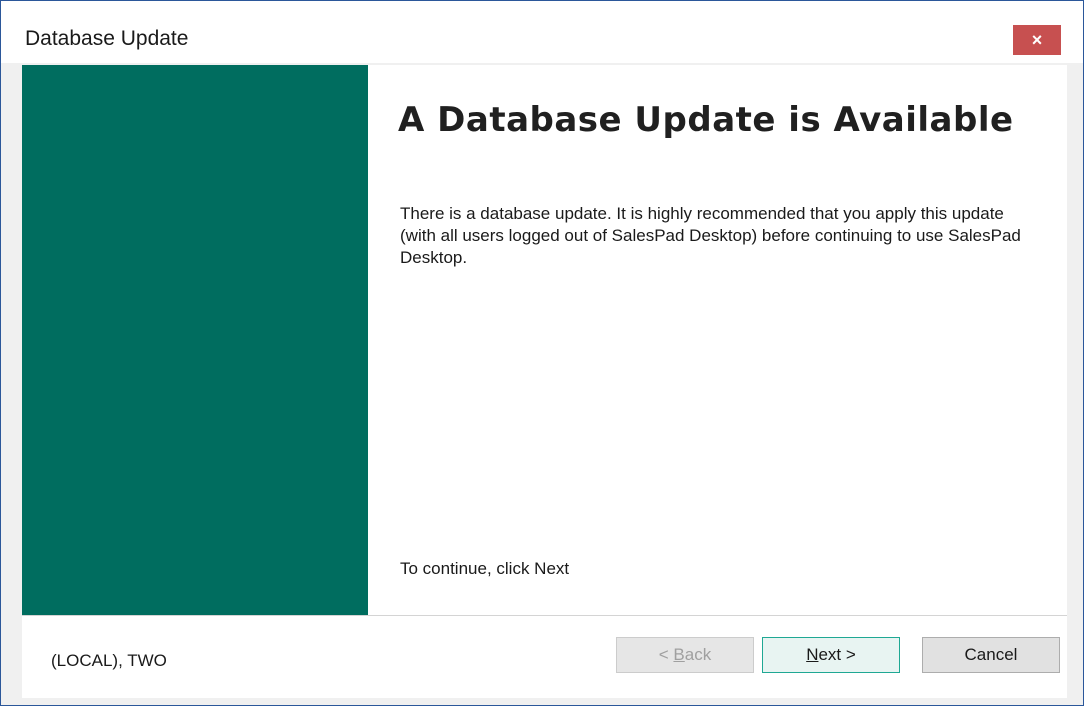 The height and width of the screenshot is (706, 1084). I want to click on close-icon: ×, so click(1037, 39).